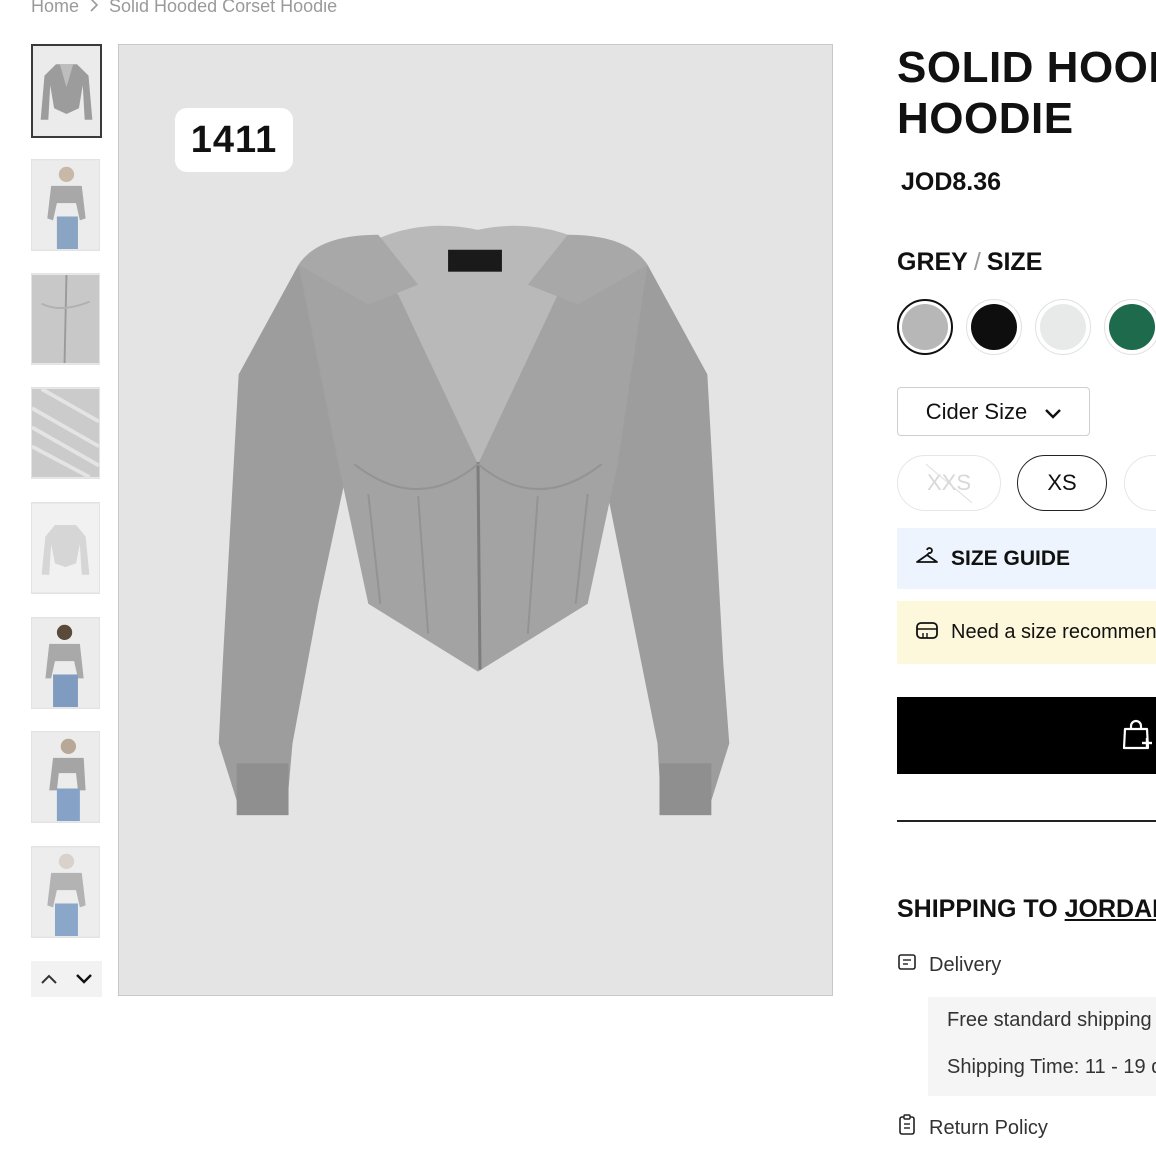 The height and width of the screenshot is (1156, 1156). What do you see at coordinates (234, 140) in the screenshot?
I see `image-number-badge: 1411` at bounding box center [234, 140].